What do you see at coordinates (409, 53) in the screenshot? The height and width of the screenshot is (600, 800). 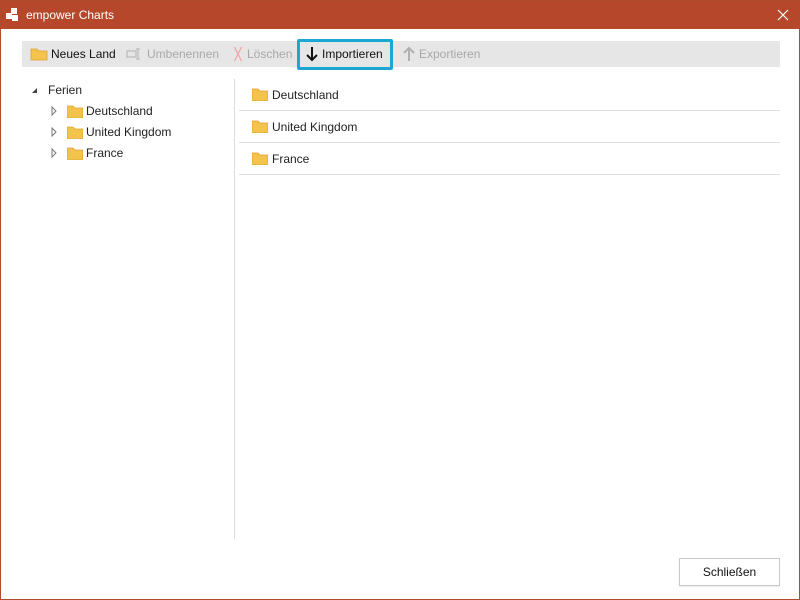 I see `arrow-up-icon` at bounding box center [409, 53].